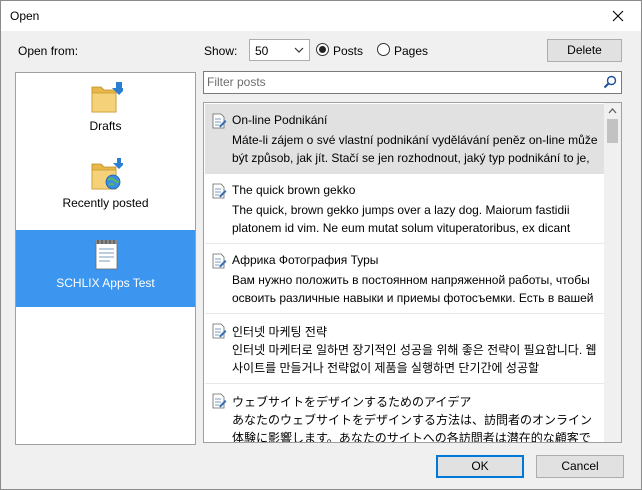 The height and width of the screenshot is (490, 642). What do you see at coordinates (580, 466) in the screenshot?
I see `cancel-button: Cancel` at bounding box center [580, 466].